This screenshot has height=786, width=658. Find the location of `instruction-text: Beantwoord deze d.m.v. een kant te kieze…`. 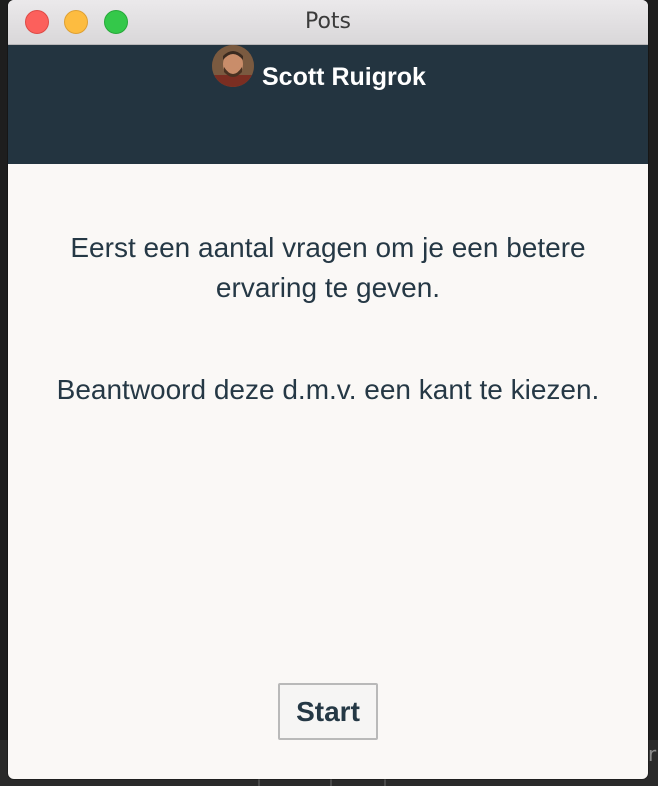

instruction-text: Beantwoord deze d.m.v. een kant te kieze… is located at coordinates (328, 389).